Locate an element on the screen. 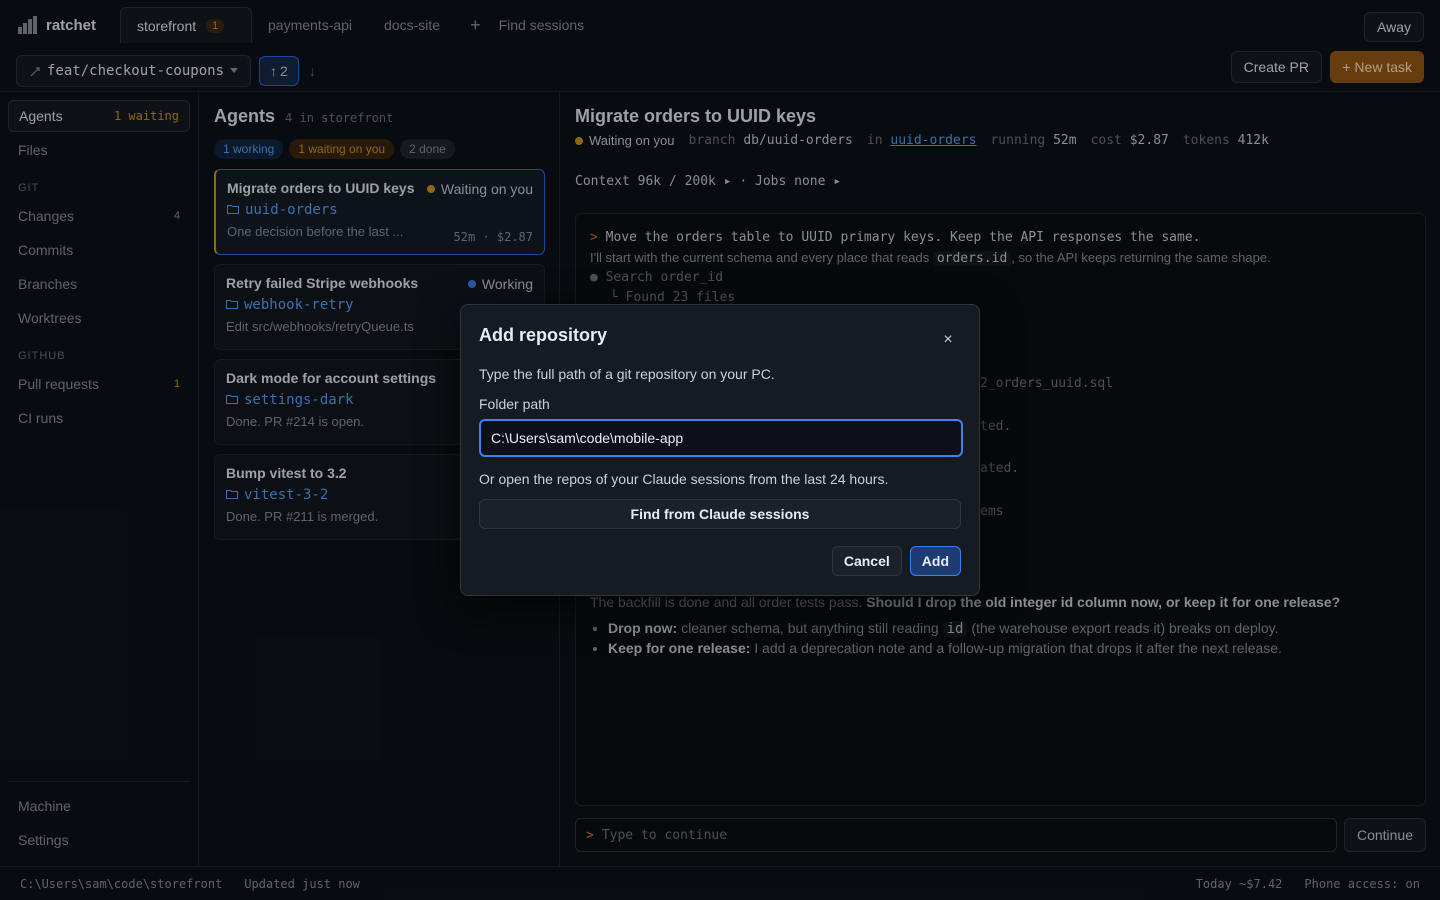  find-from-claude-sessions-button: Find from Claude sessions is located at coordinates (720, 514).